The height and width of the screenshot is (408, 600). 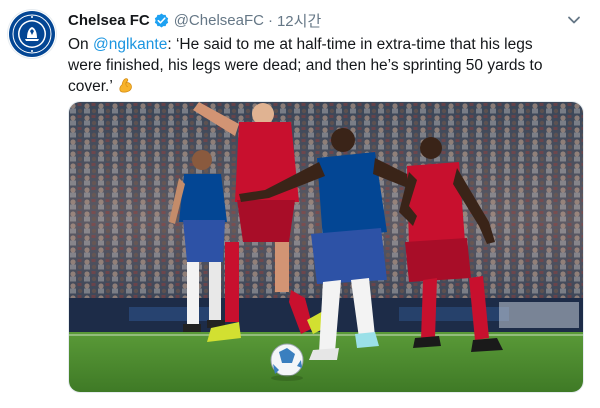 I want to click on tweet-header: Chelsea FC @ChelseaFC · 12시간, so click(x=194, y=20).